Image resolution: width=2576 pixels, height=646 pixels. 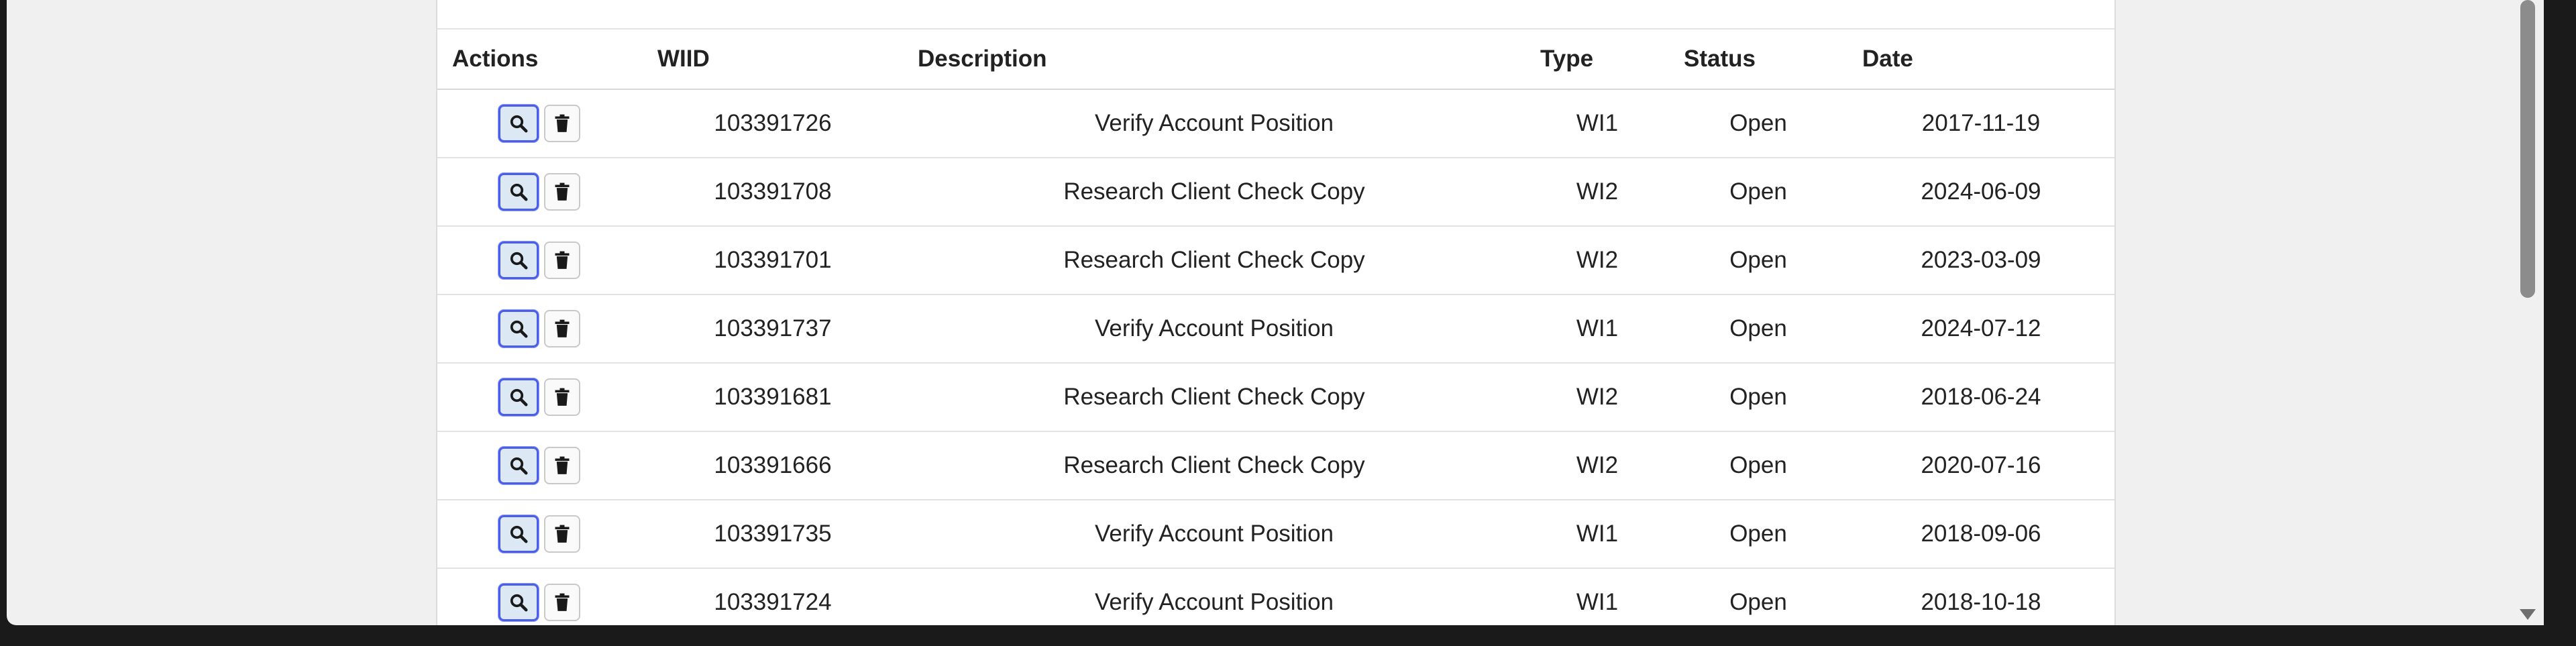 I want to click on header-type: Type, so click(x=1597, y=60).